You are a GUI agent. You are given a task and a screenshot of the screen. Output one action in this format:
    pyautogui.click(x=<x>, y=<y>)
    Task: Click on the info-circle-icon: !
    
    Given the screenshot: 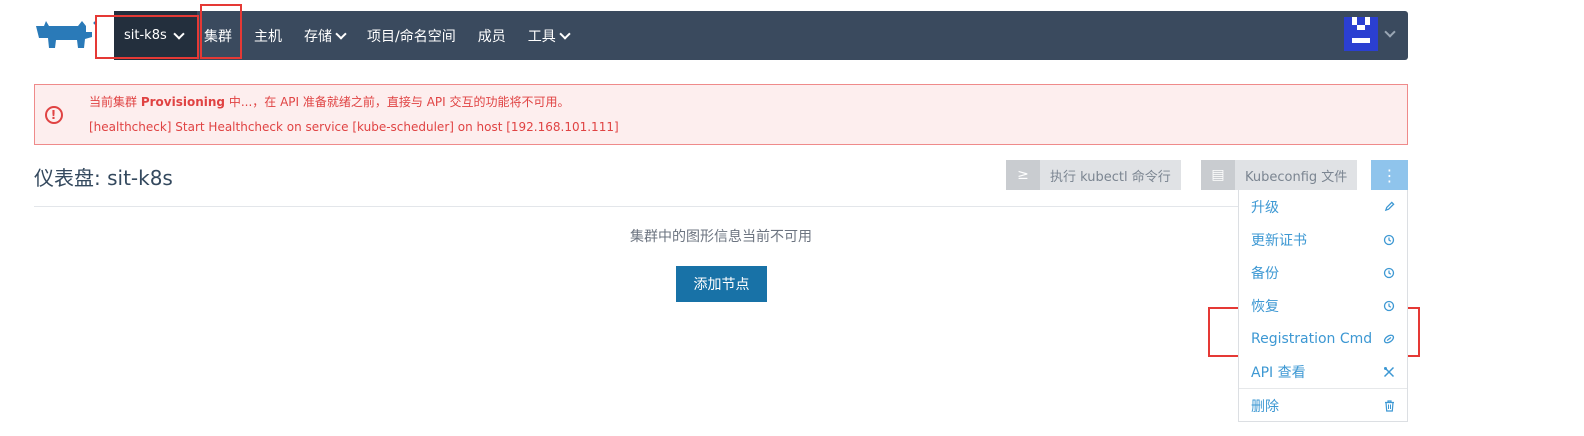 What is the action you would take?
    pyautogui.click(x=53, y=114)
    